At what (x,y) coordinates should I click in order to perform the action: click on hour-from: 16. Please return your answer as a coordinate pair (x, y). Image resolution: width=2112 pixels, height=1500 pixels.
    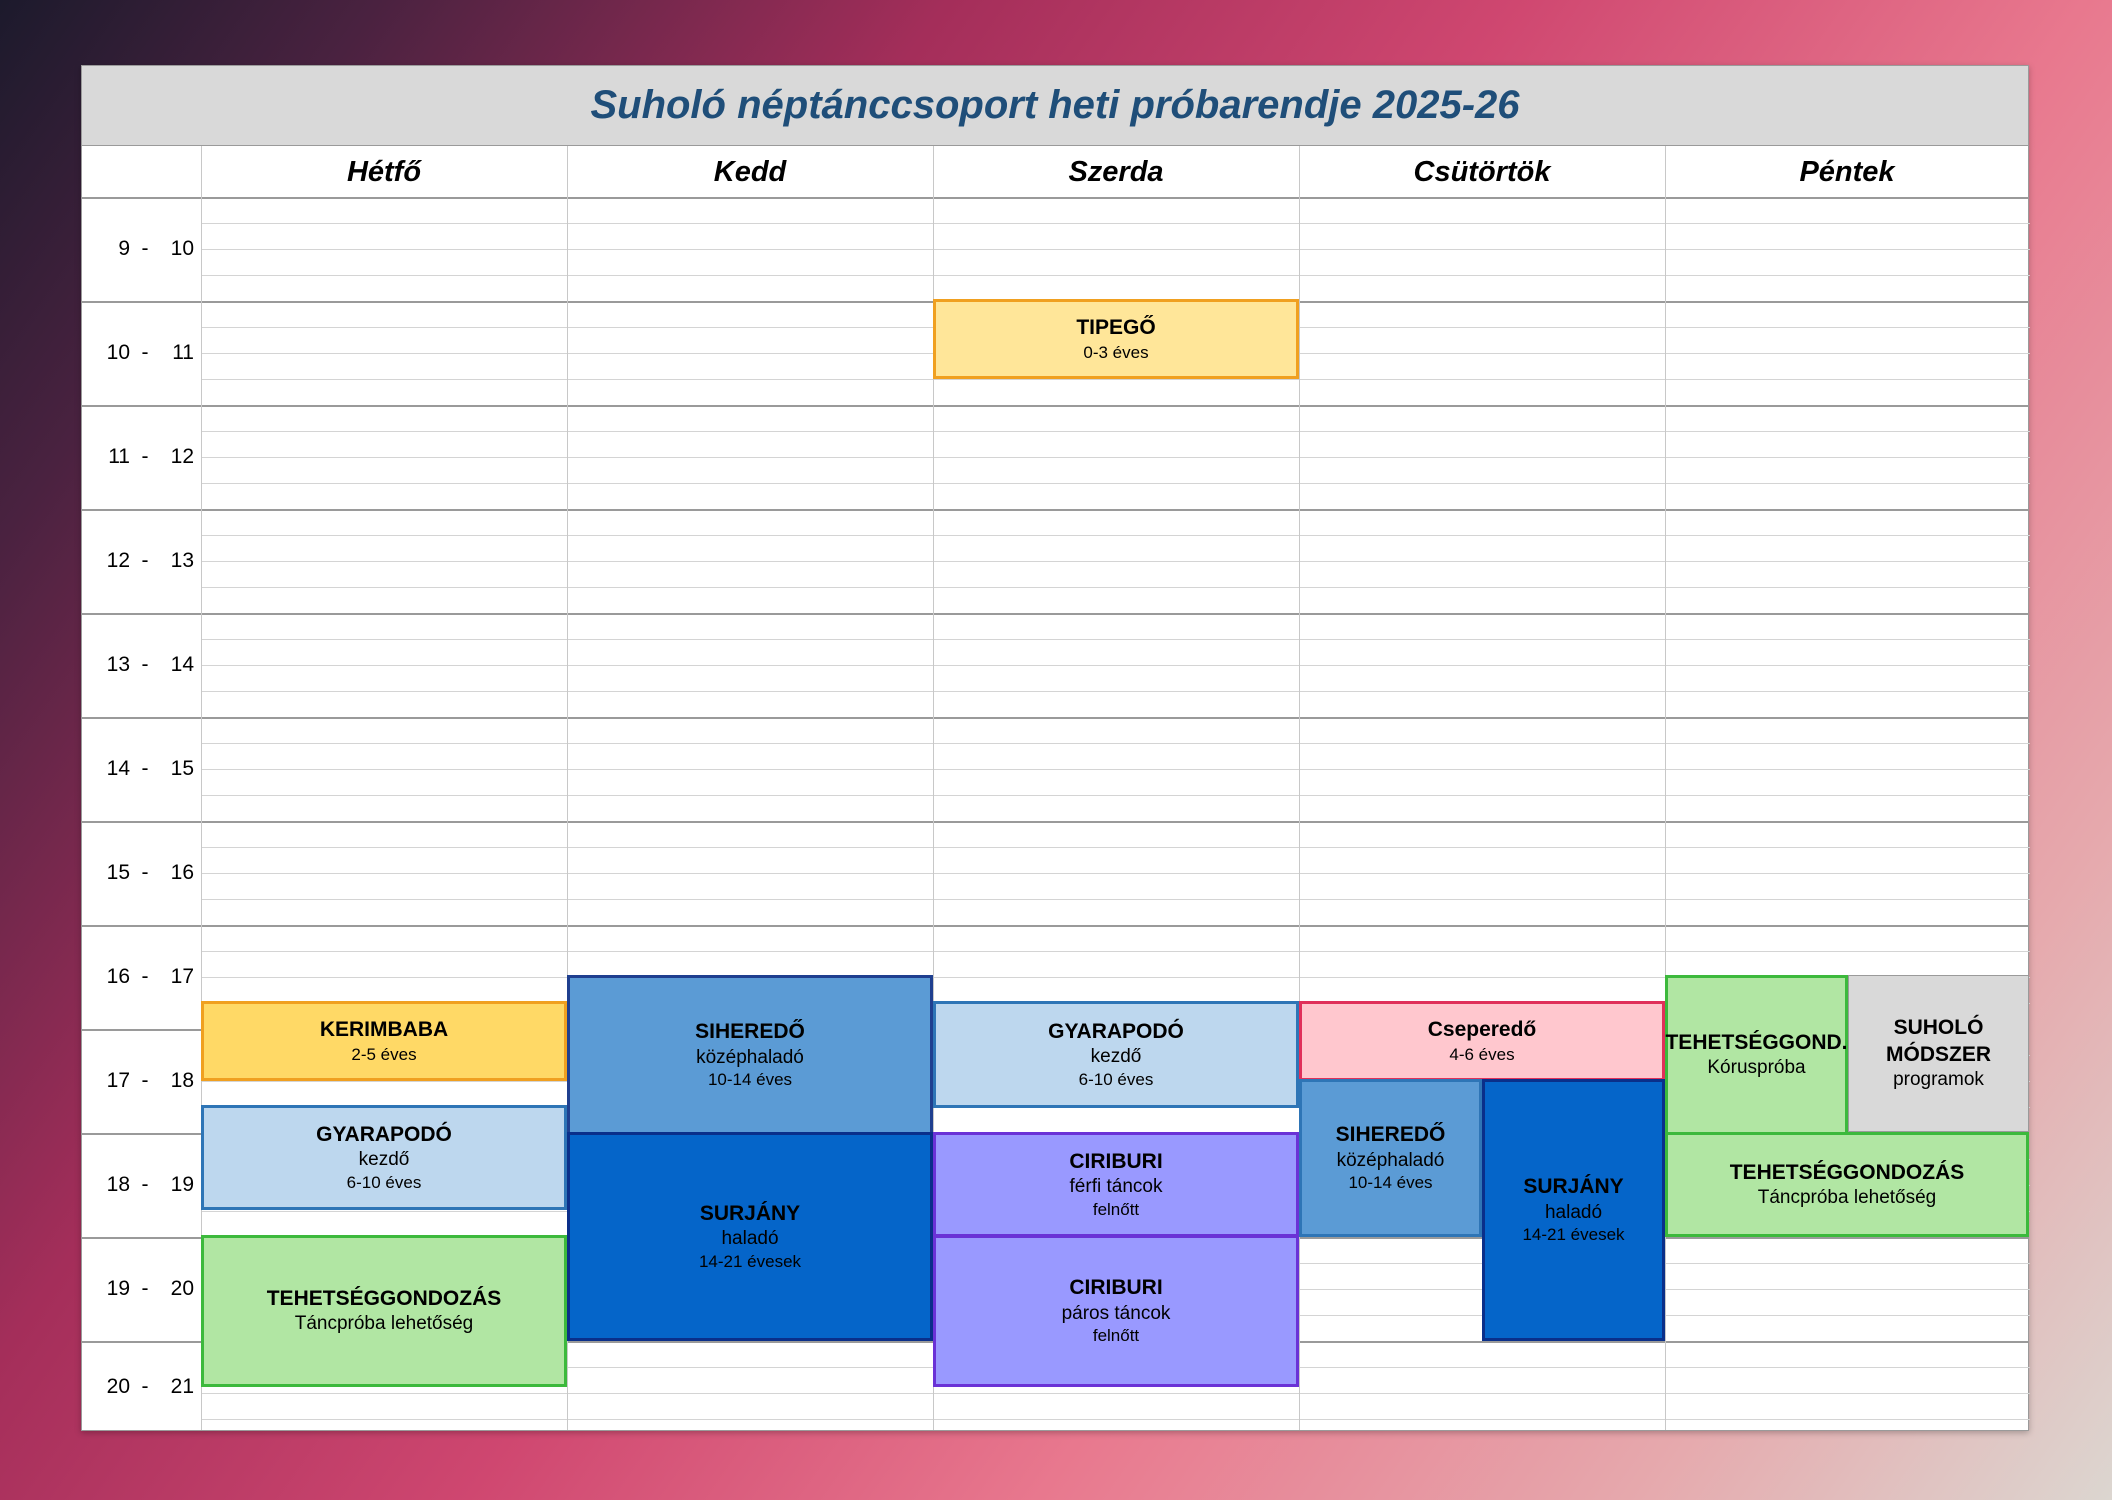
    Looking at the image, I should click on (118, 976).